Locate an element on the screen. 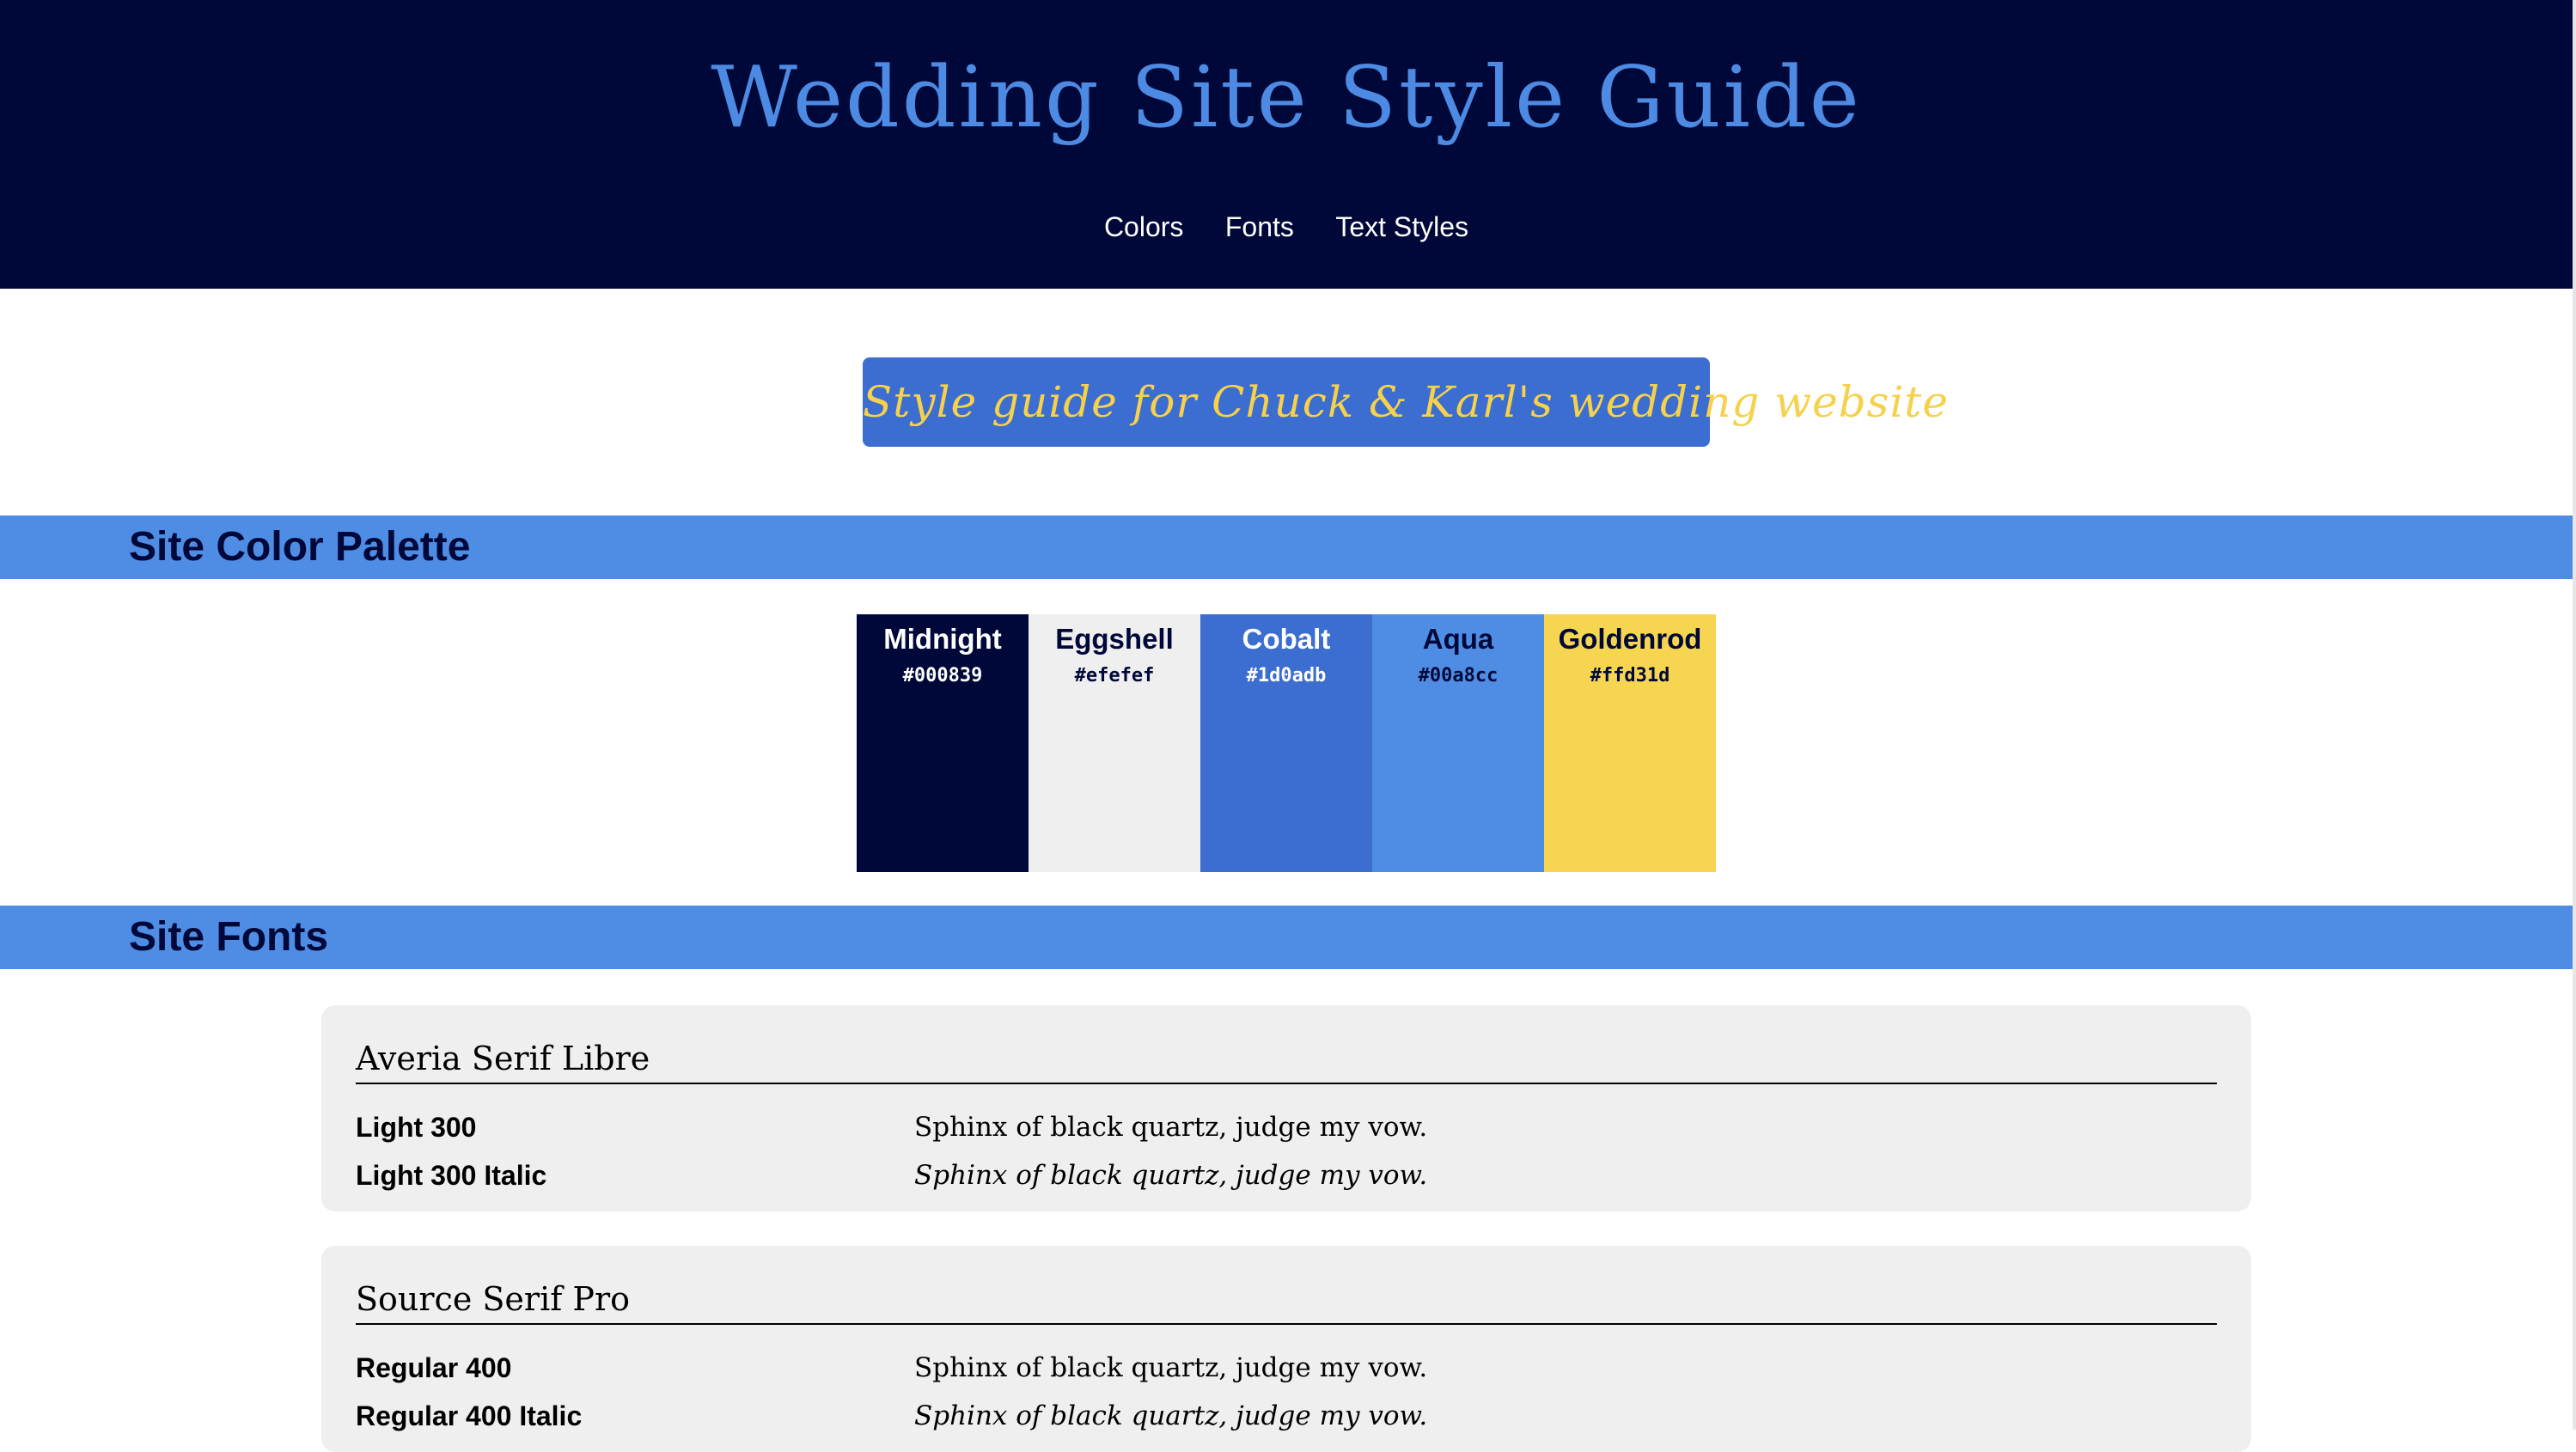 The height and width of the screenshot is (1452, 2576). font-style-label: Regular 400 Italic is located at coordinates (470, 1415).